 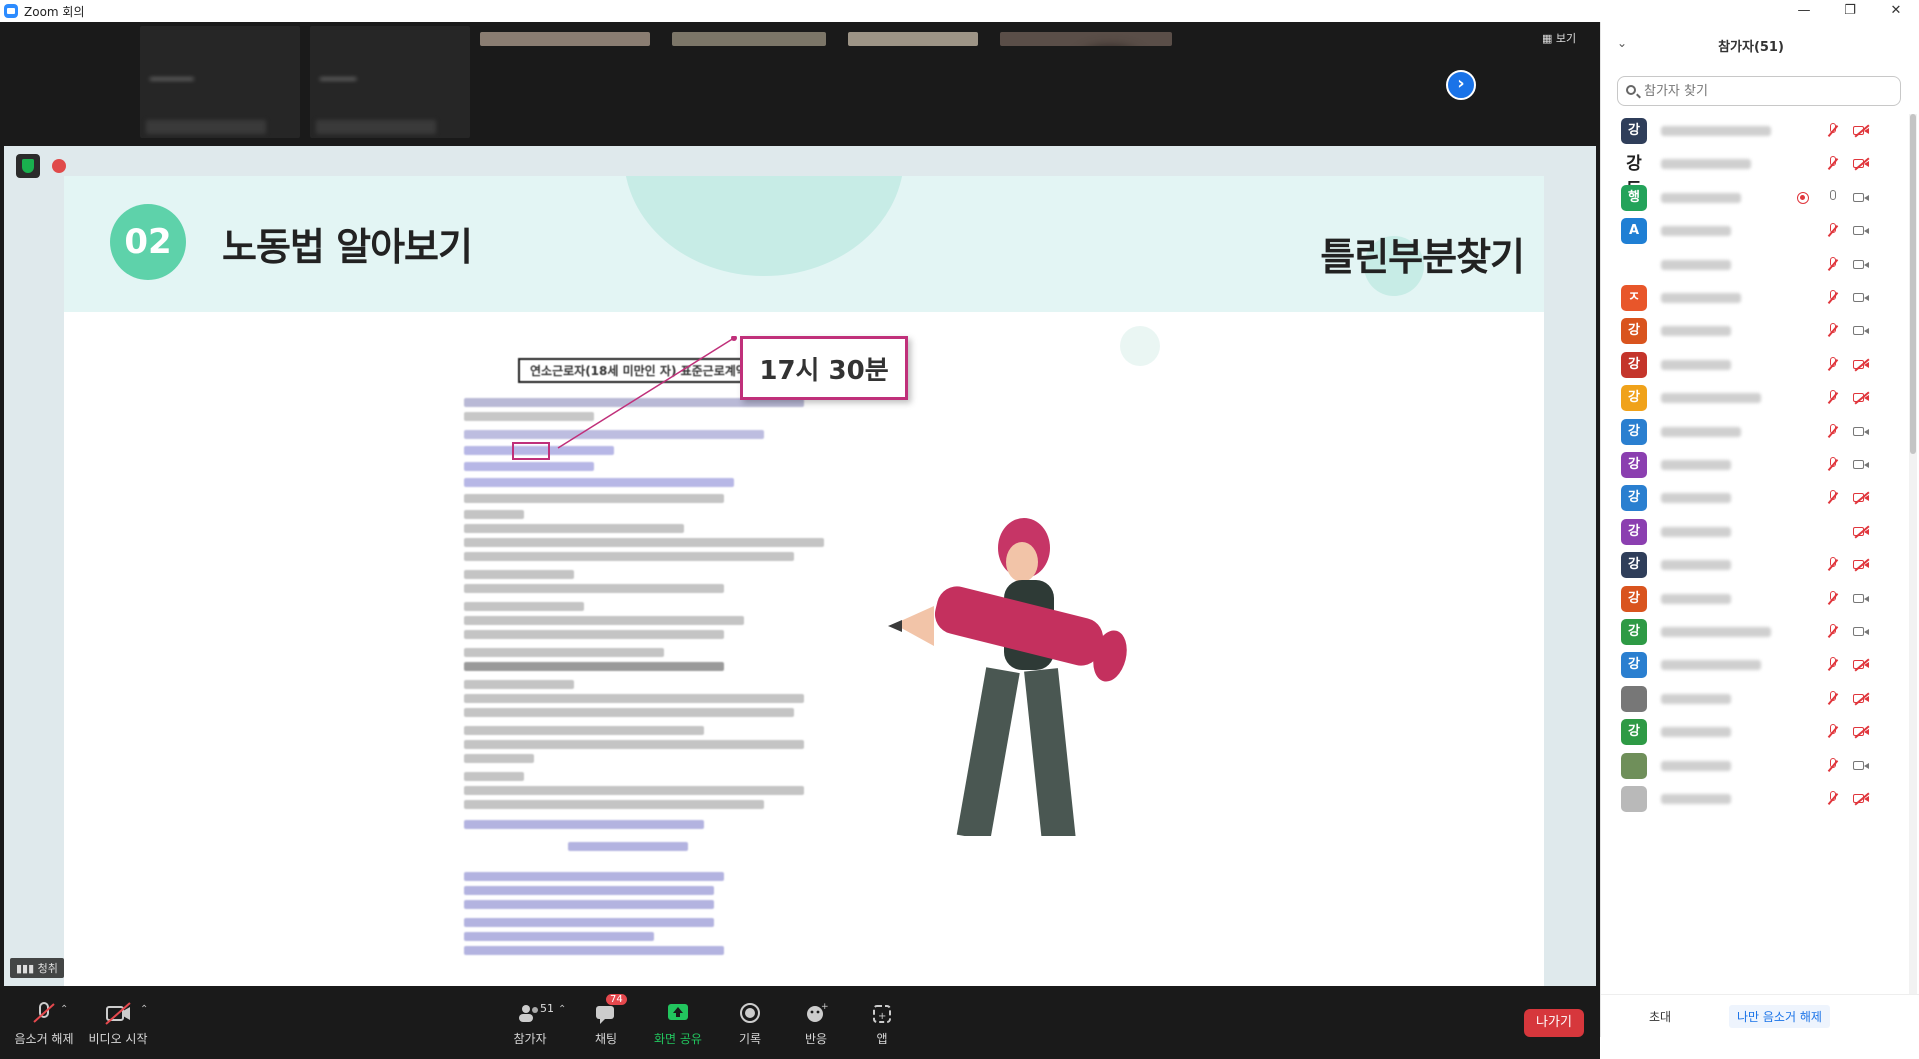 I want to click on document-line, so click(x=519, y=574).